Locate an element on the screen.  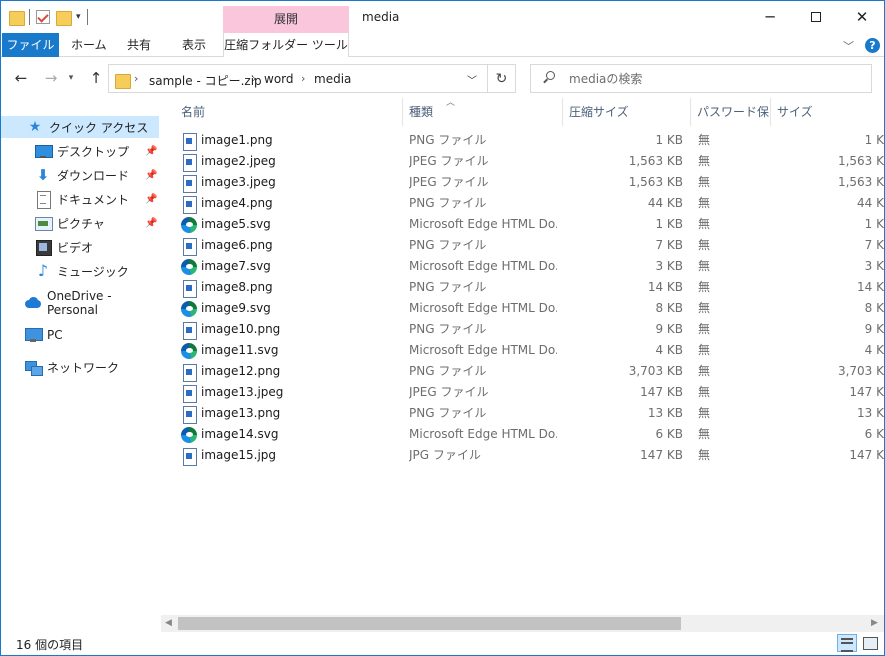
sidebar-item-pictures: ピクチャ 📌 is located at coordinates (80, 223).